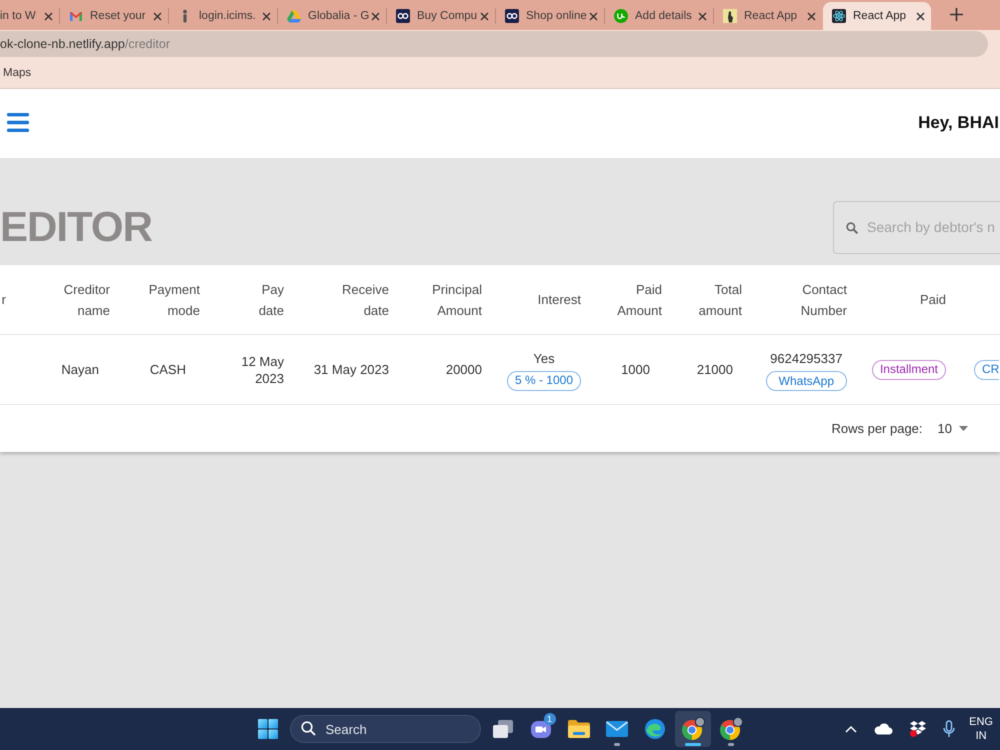  Describe the element at coordinates (76, 227) in the screenshot. I see `page-title: EDITOR` at that location.